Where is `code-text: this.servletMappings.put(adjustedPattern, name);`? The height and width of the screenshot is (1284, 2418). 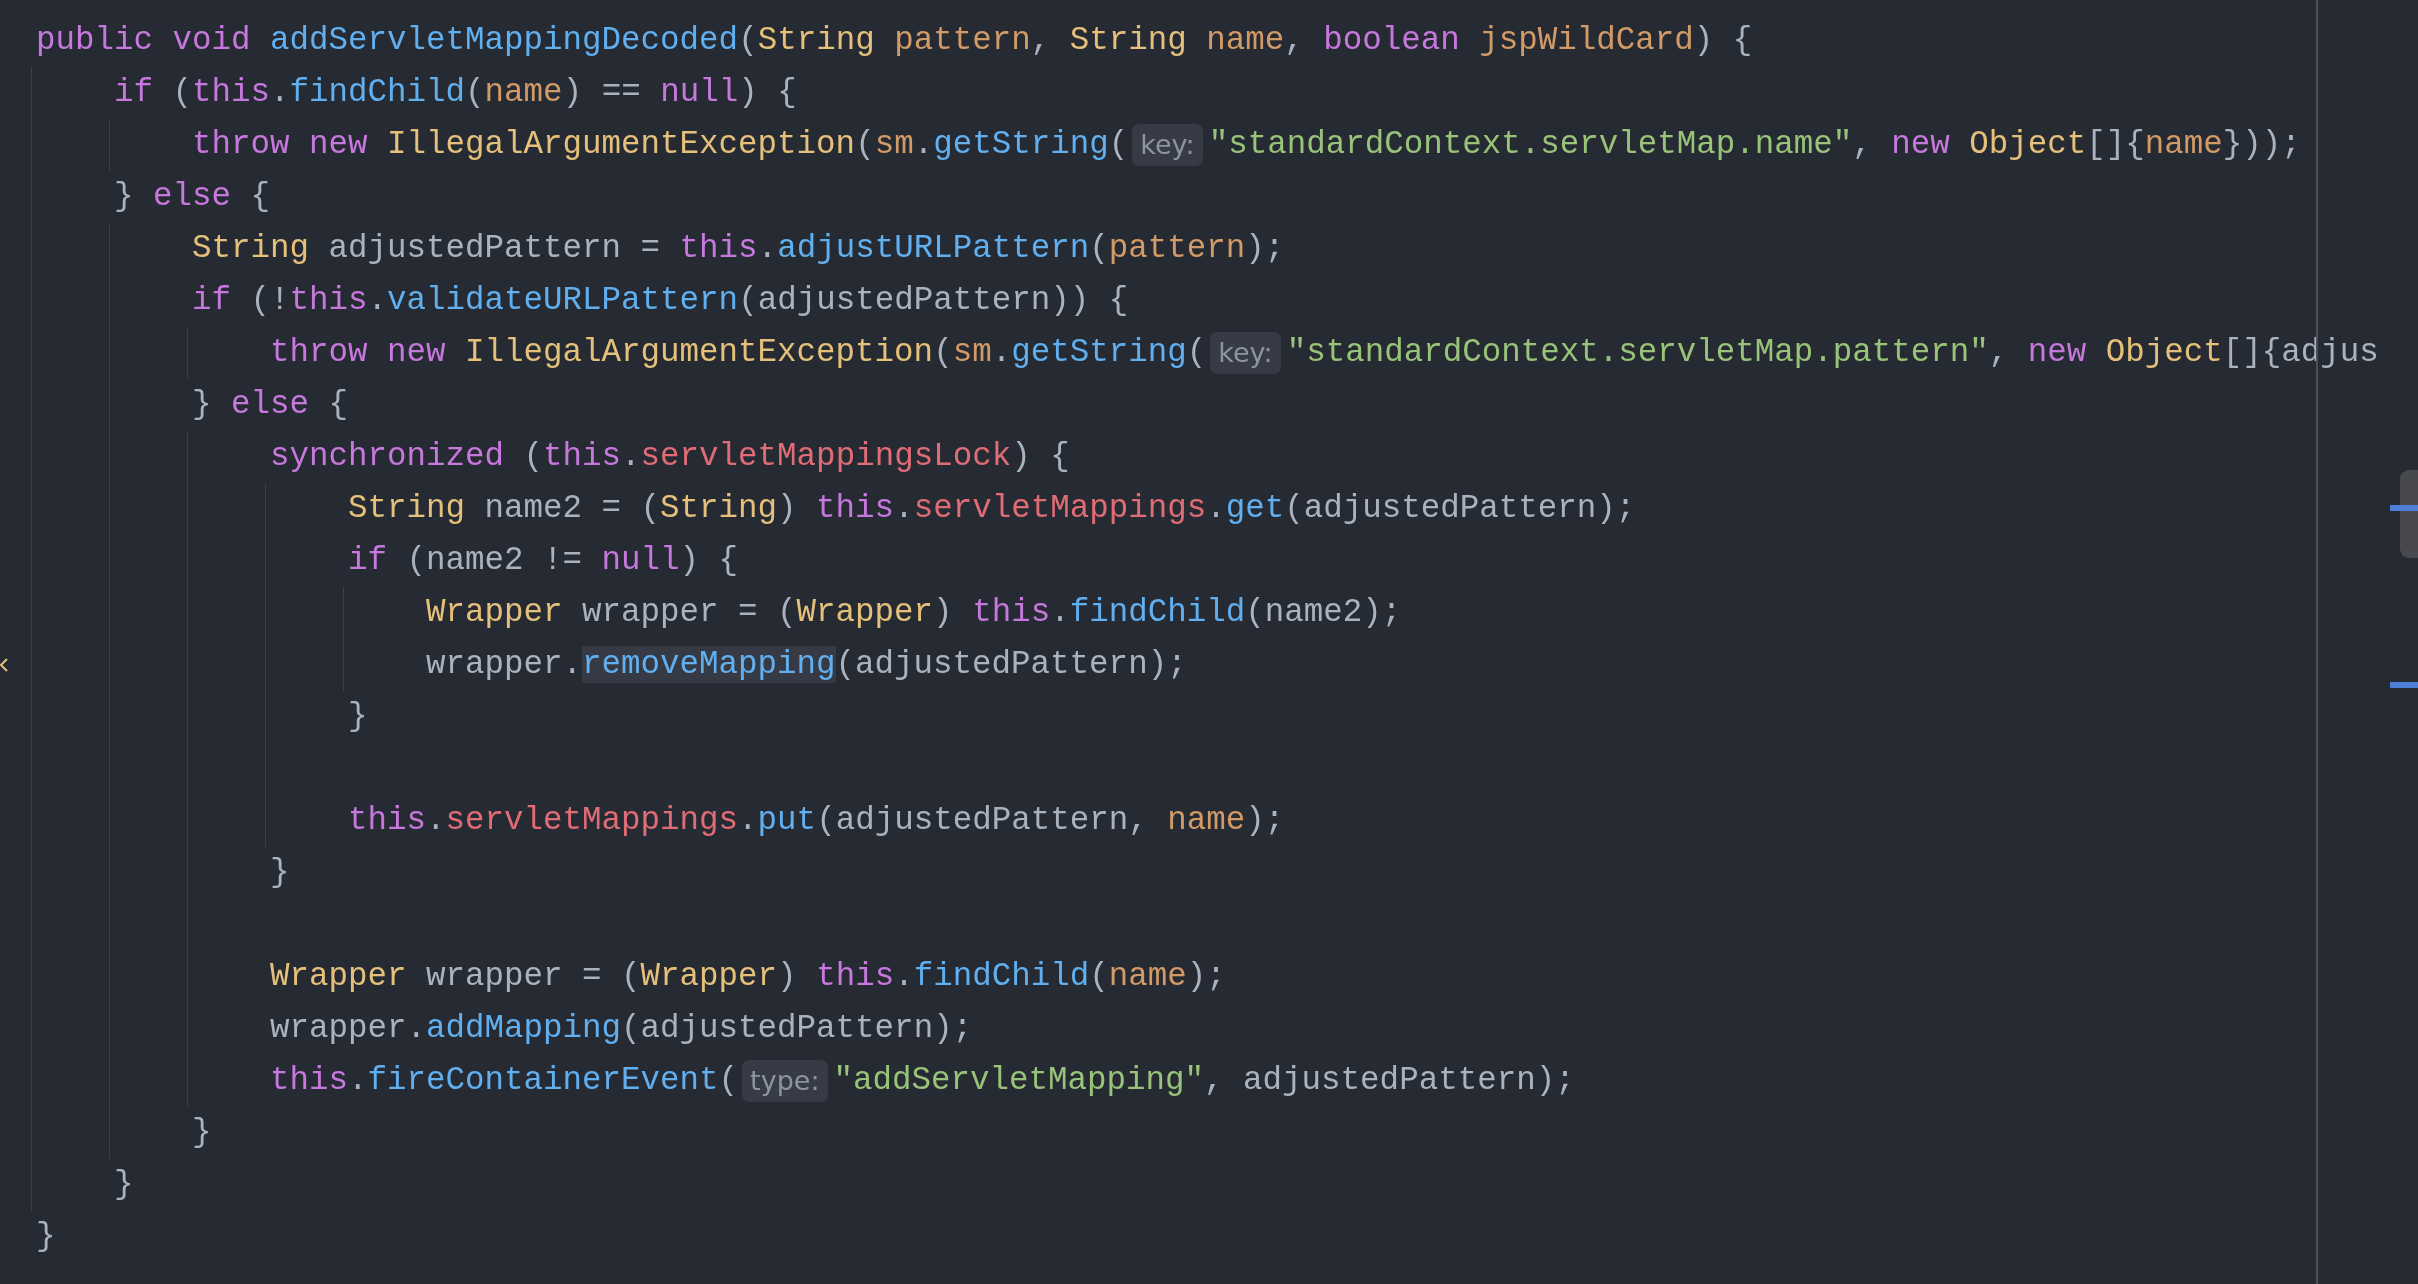 code-text: this.servletMappings.put(adjustedPattern, name); is located at coordinates (816, 821).